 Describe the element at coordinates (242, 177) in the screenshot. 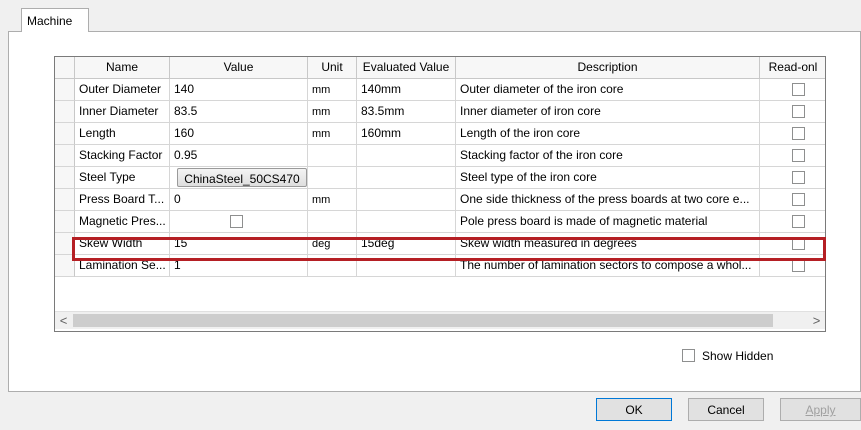

I see `steel-type-button: ChinaSteel_50CS470` at that location.